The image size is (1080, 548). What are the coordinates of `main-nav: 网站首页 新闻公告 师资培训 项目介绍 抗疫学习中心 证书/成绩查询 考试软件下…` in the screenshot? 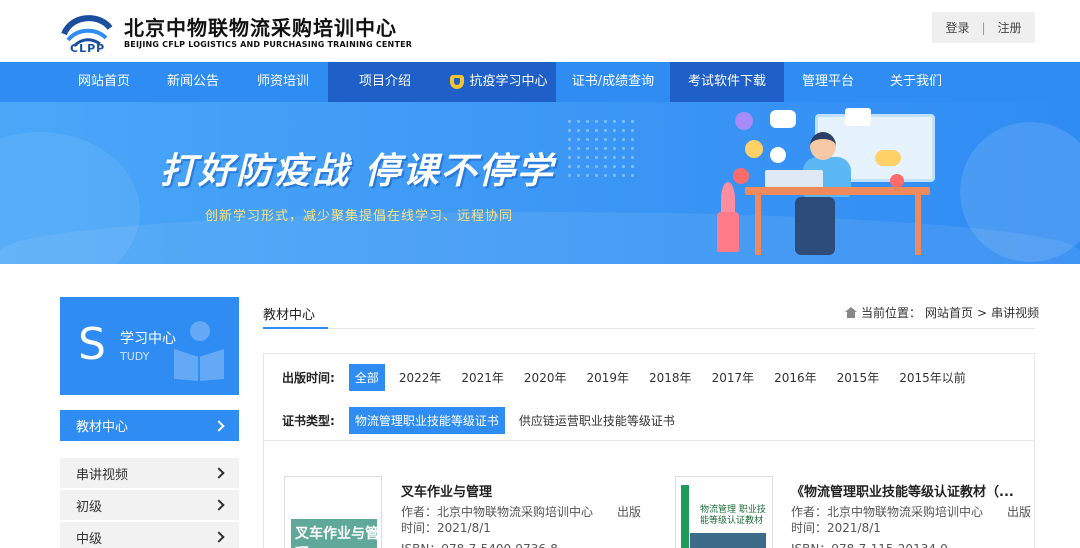 It's located at (540, 82).